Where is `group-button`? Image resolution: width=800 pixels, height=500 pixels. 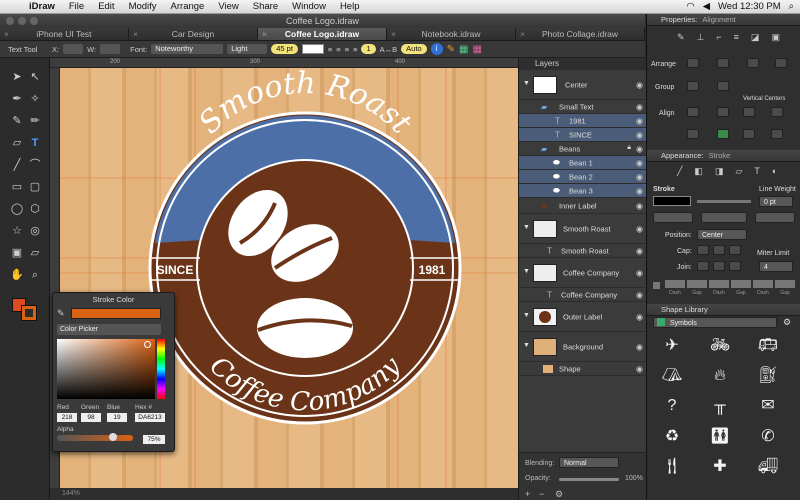
group-button is located at coordinates (693, 86).